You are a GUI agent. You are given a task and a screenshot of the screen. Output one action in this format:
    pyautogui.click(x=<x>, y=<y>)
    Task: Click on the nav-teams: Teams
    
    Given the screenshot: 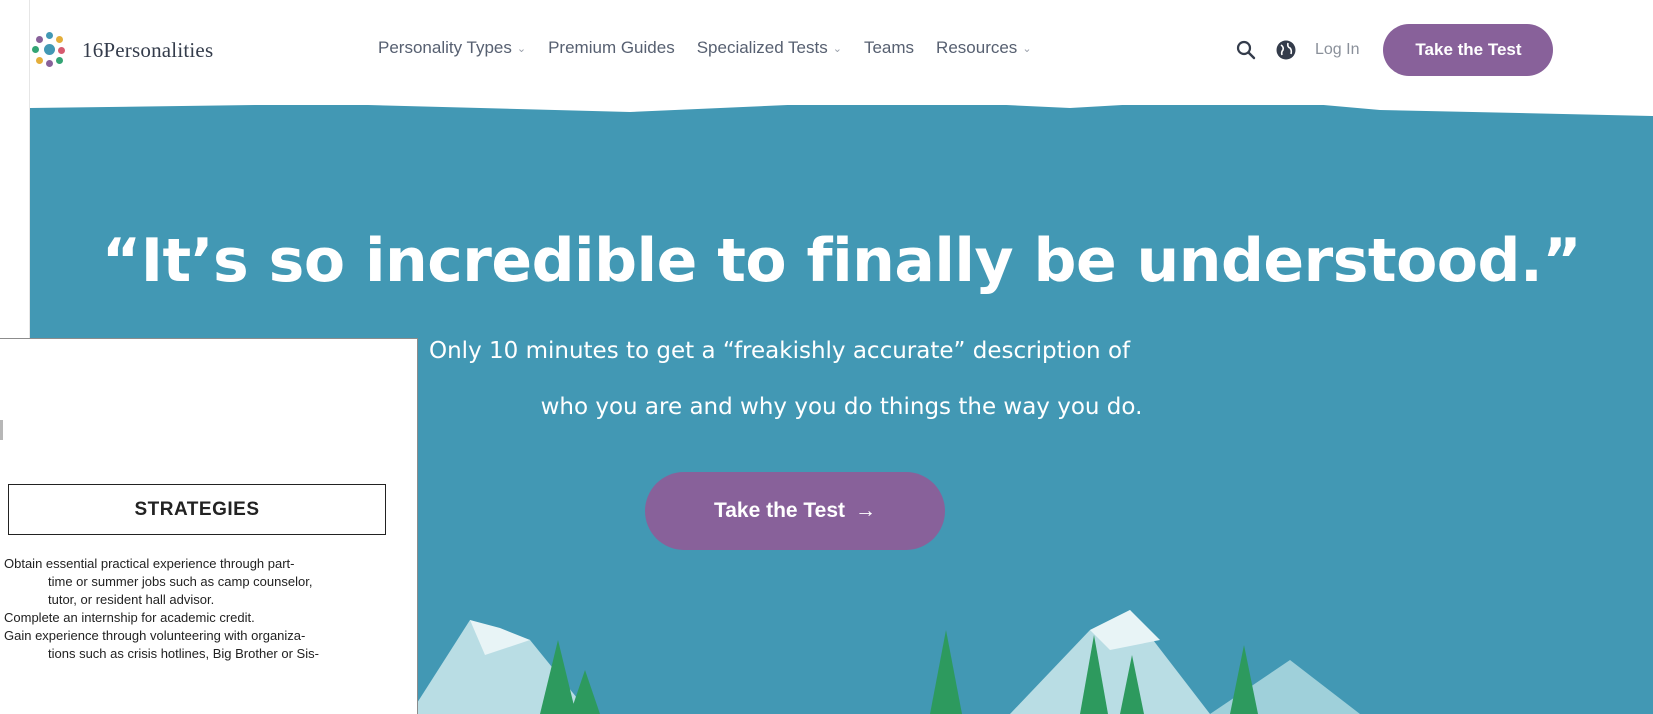 What is the action you would take?
    pyautogui.click(x=889, y=48)
    